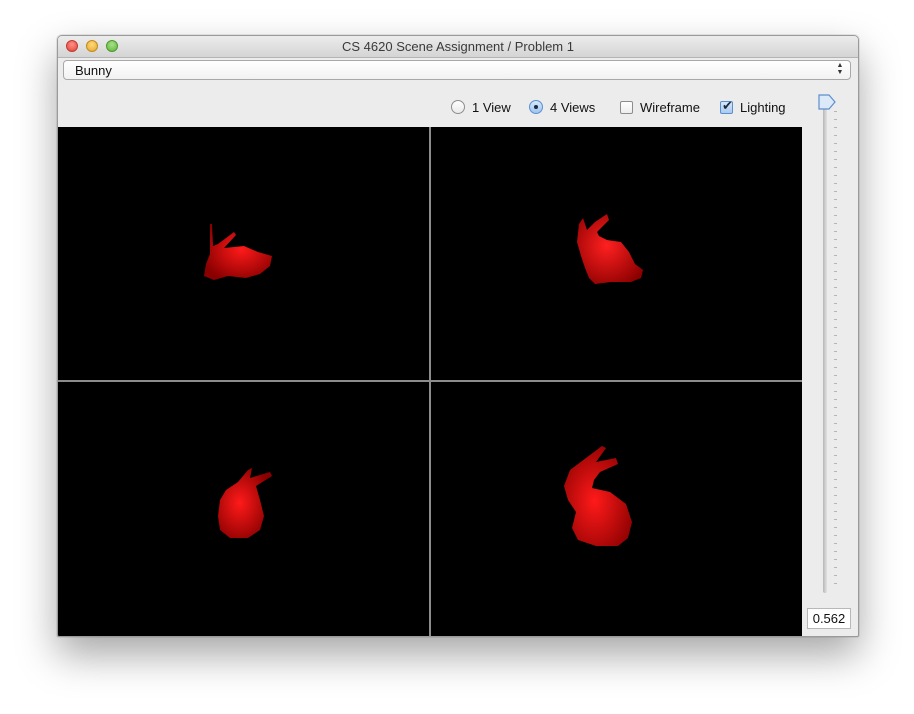 This screenshot has height=714, width=914. Describe the element at coordinates (536, 107) in the screenshot. I see `radio-on-icon` at that location.